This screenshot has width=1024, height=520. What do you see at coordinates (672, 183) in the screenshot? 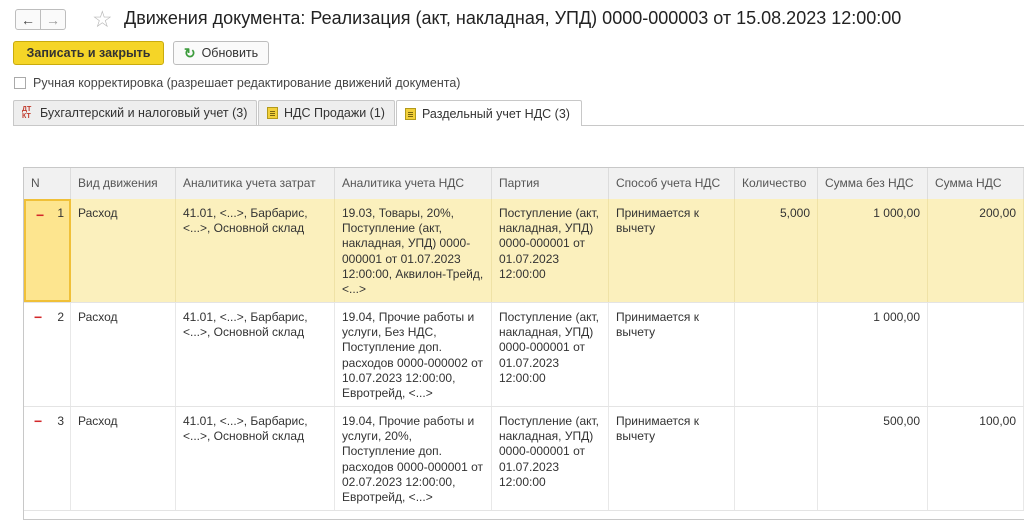
I see `column-header: Способ учета НДС` at bounding box center [672, 183].